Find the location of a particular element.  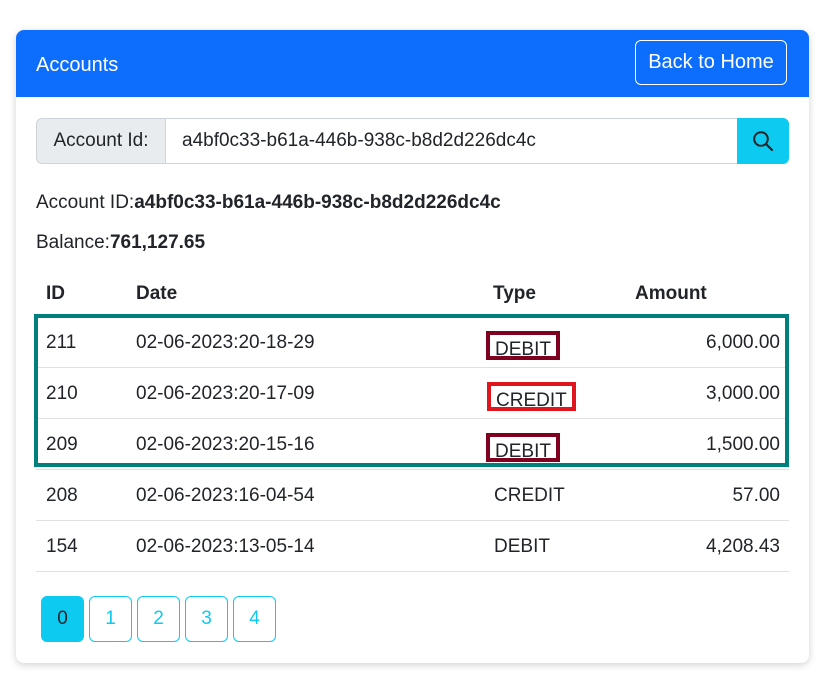

row-id: 209 is located at coordinates (62, 444).